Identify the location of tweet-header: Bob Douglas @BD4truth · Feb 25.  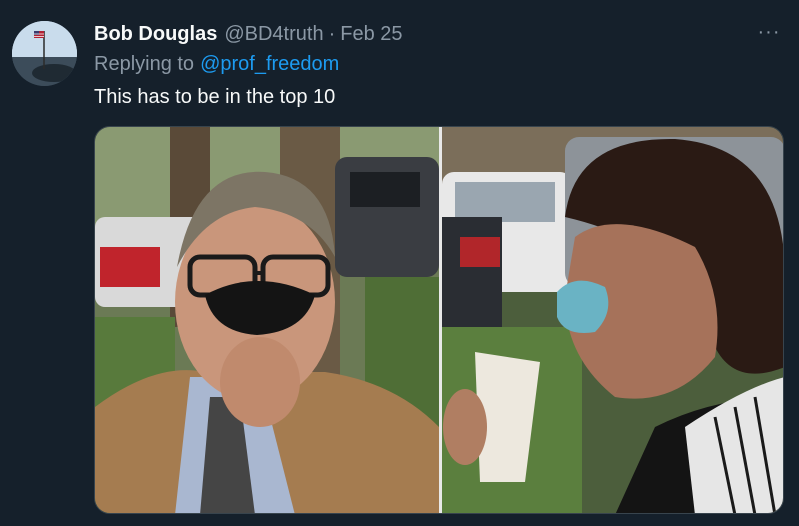
(248, 36).